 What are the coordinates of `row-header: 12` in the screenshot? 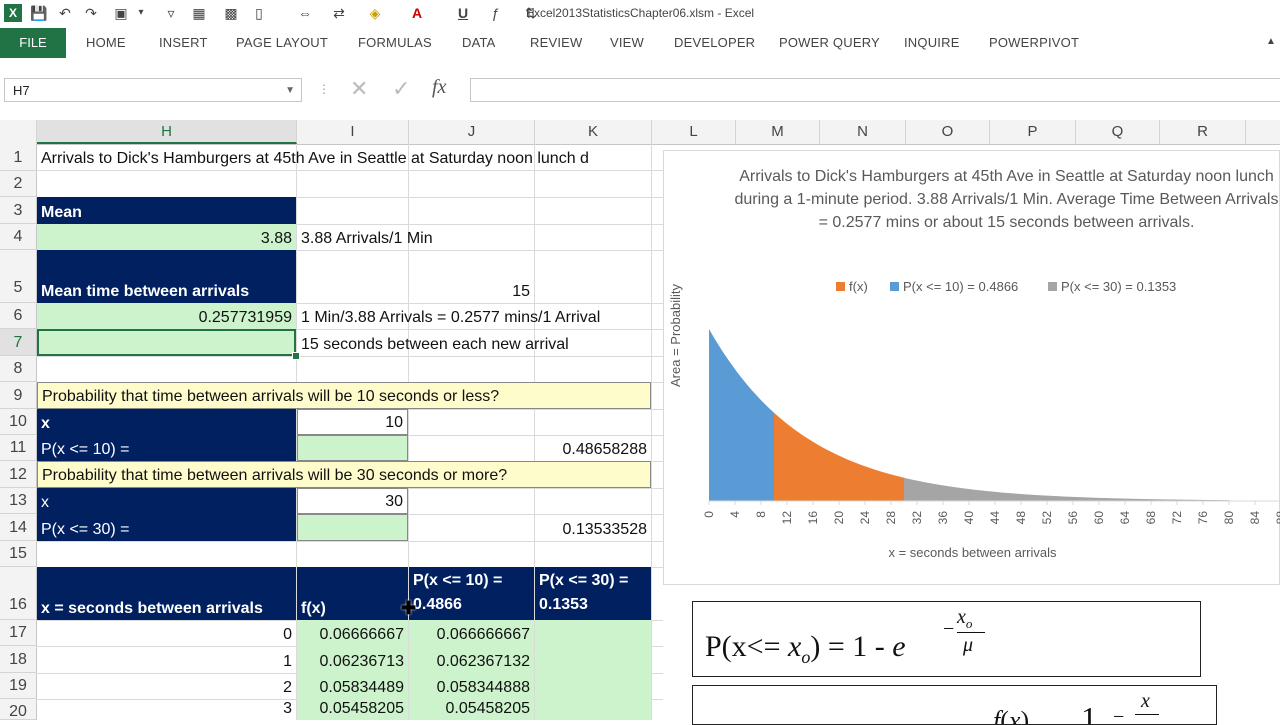 It's located at (18, 474).